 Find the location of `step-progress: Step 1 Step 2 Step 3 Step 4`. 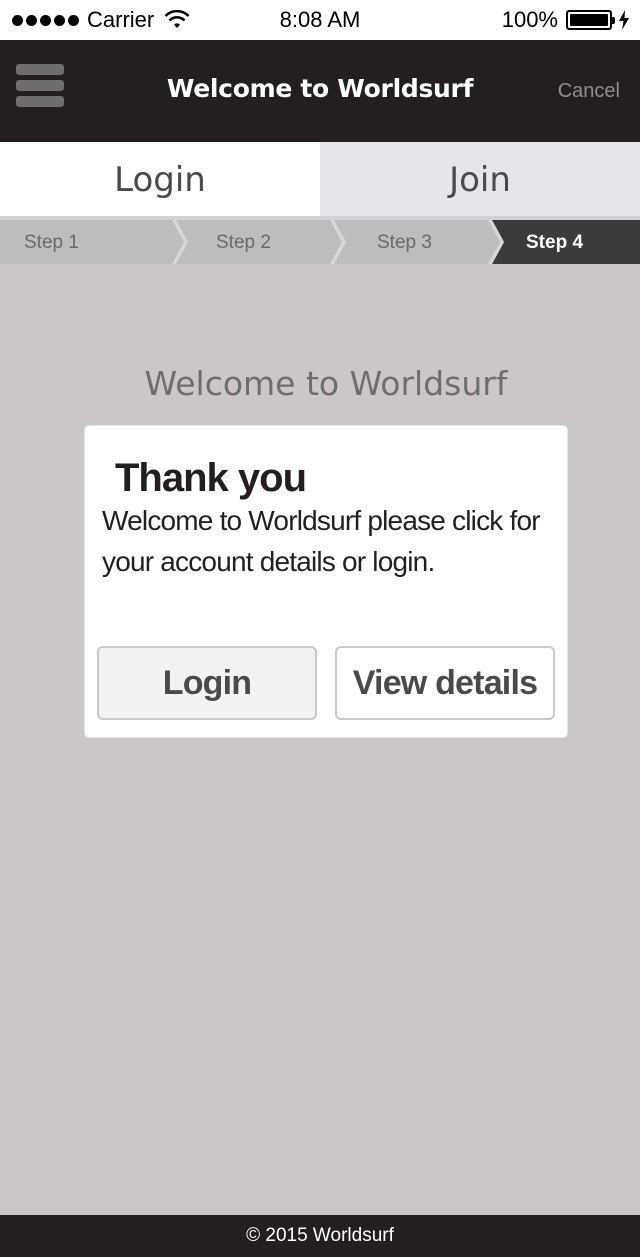

step-progress: Step 1 Step 2 Step 3 Step 4 is located at coordinates (320, 242).